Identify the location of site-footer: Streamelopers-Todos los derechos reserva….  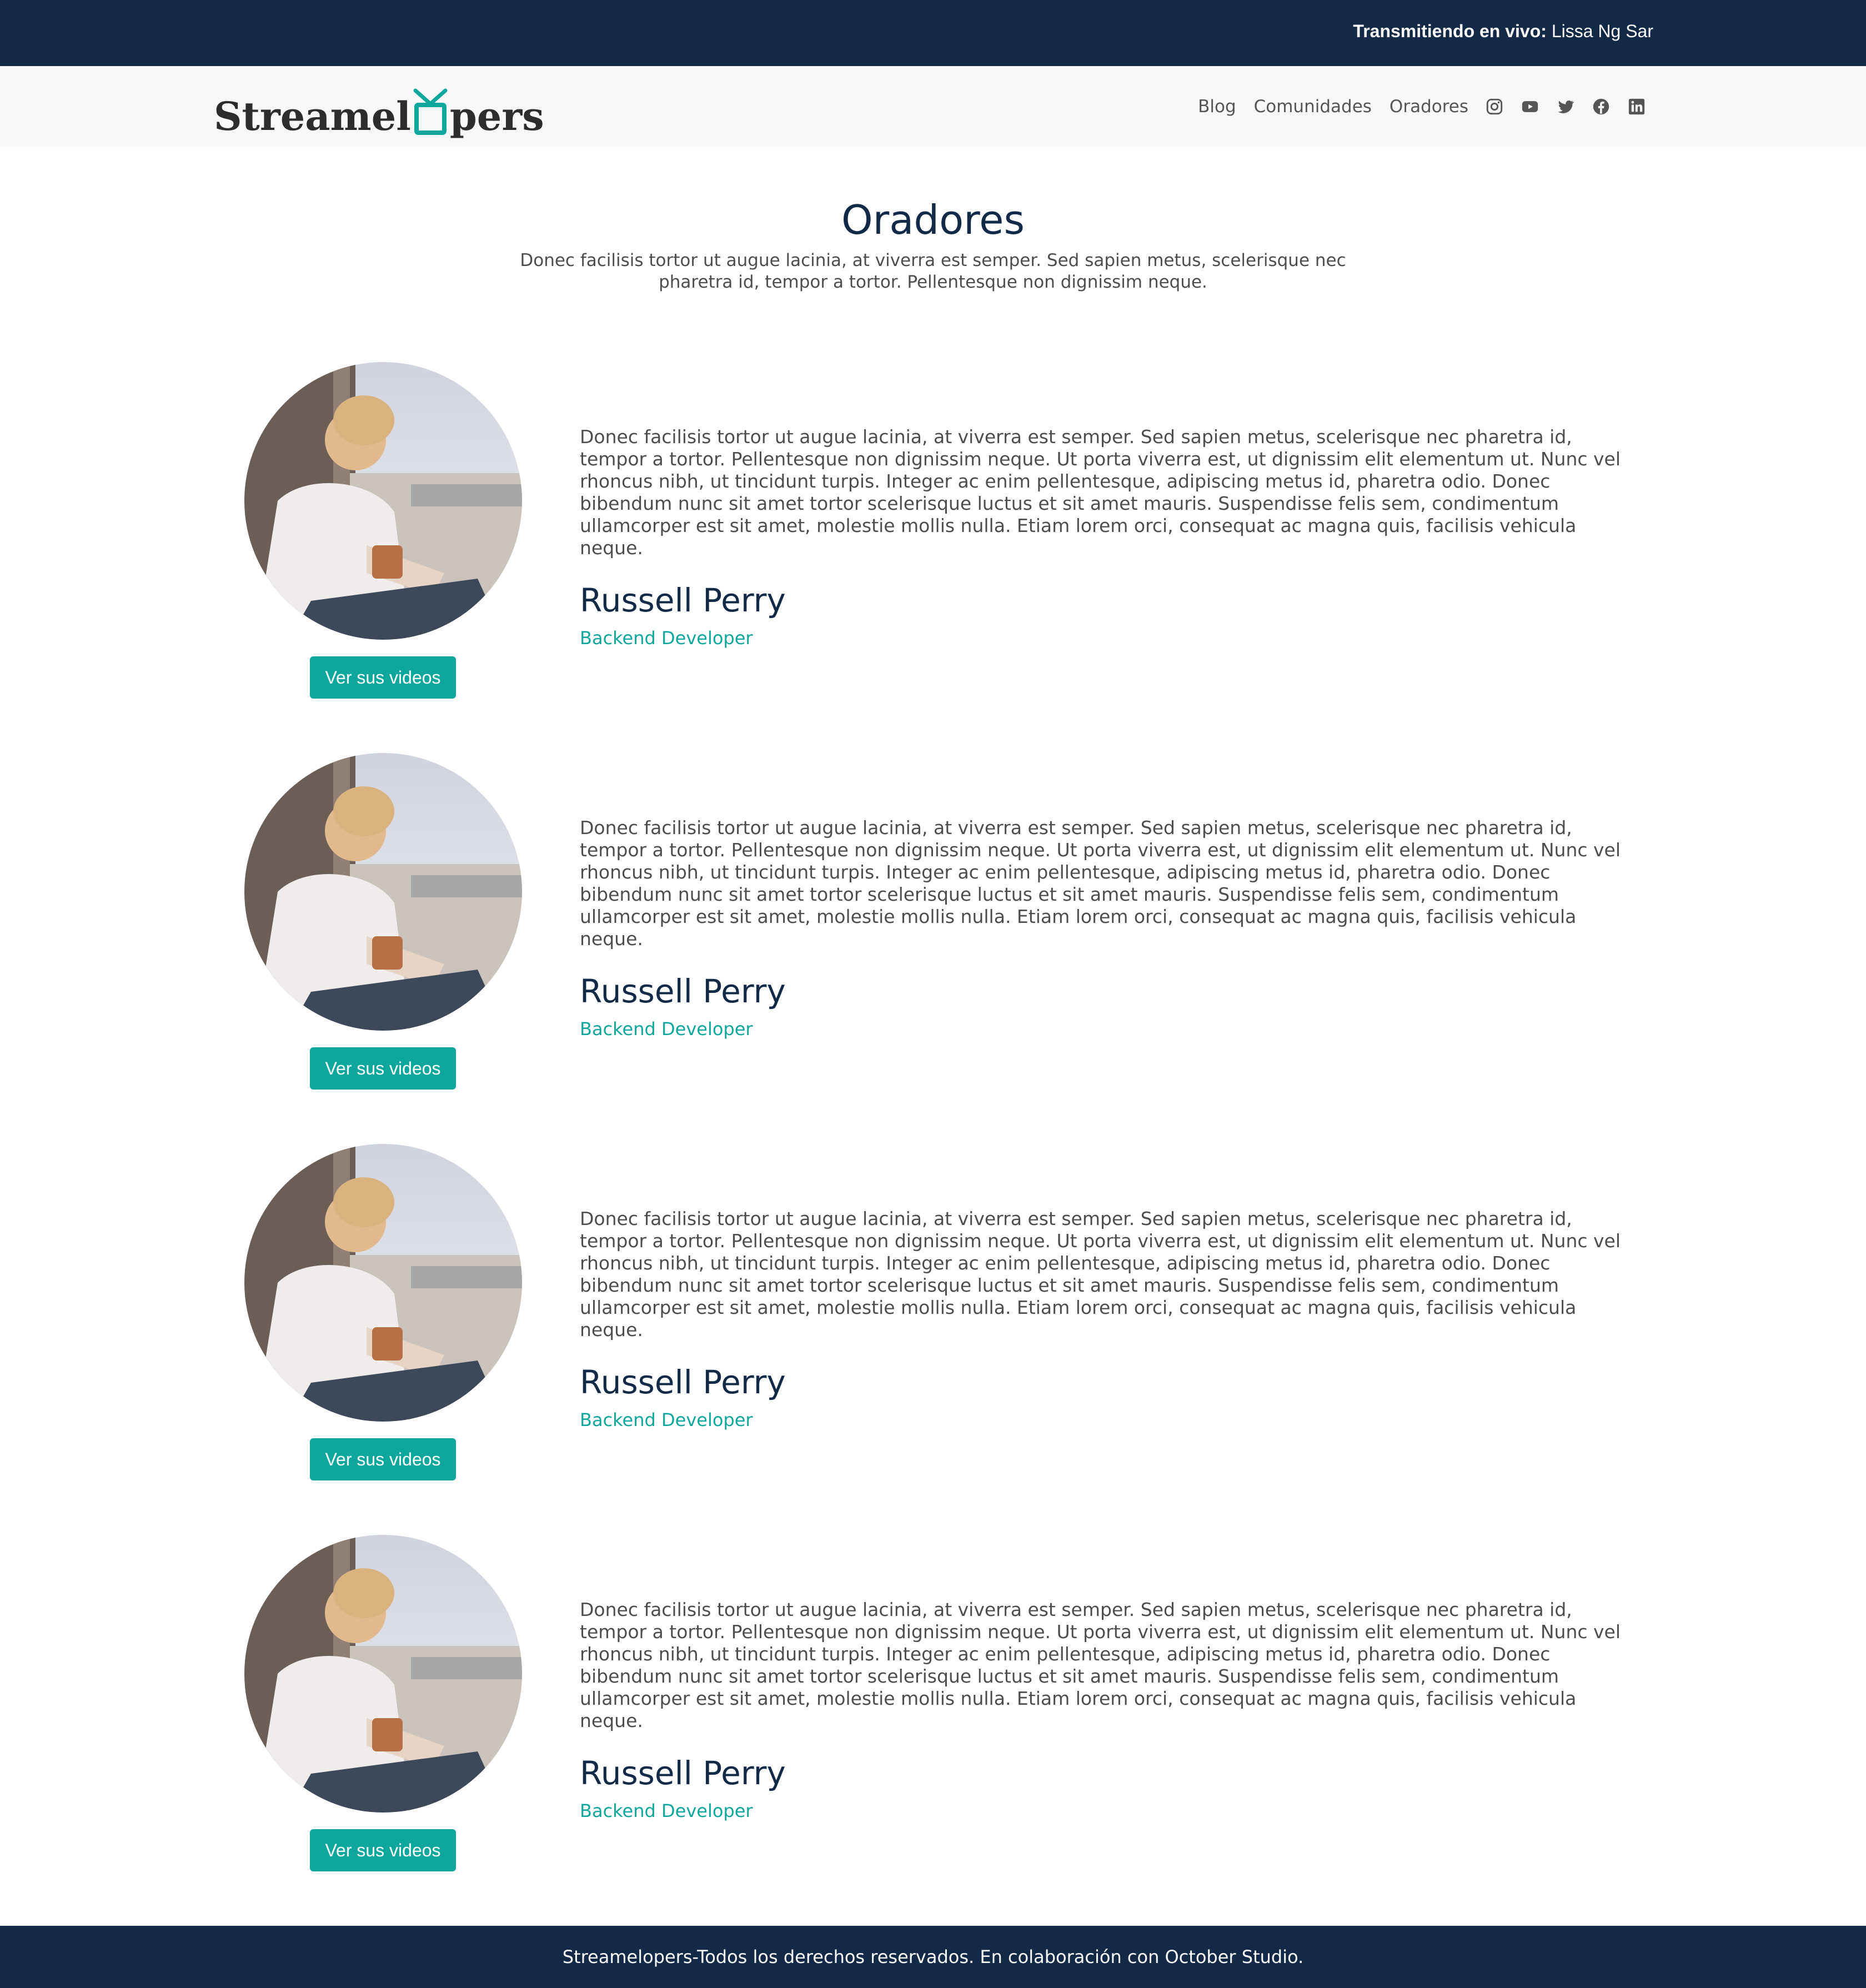
(933, 1957).